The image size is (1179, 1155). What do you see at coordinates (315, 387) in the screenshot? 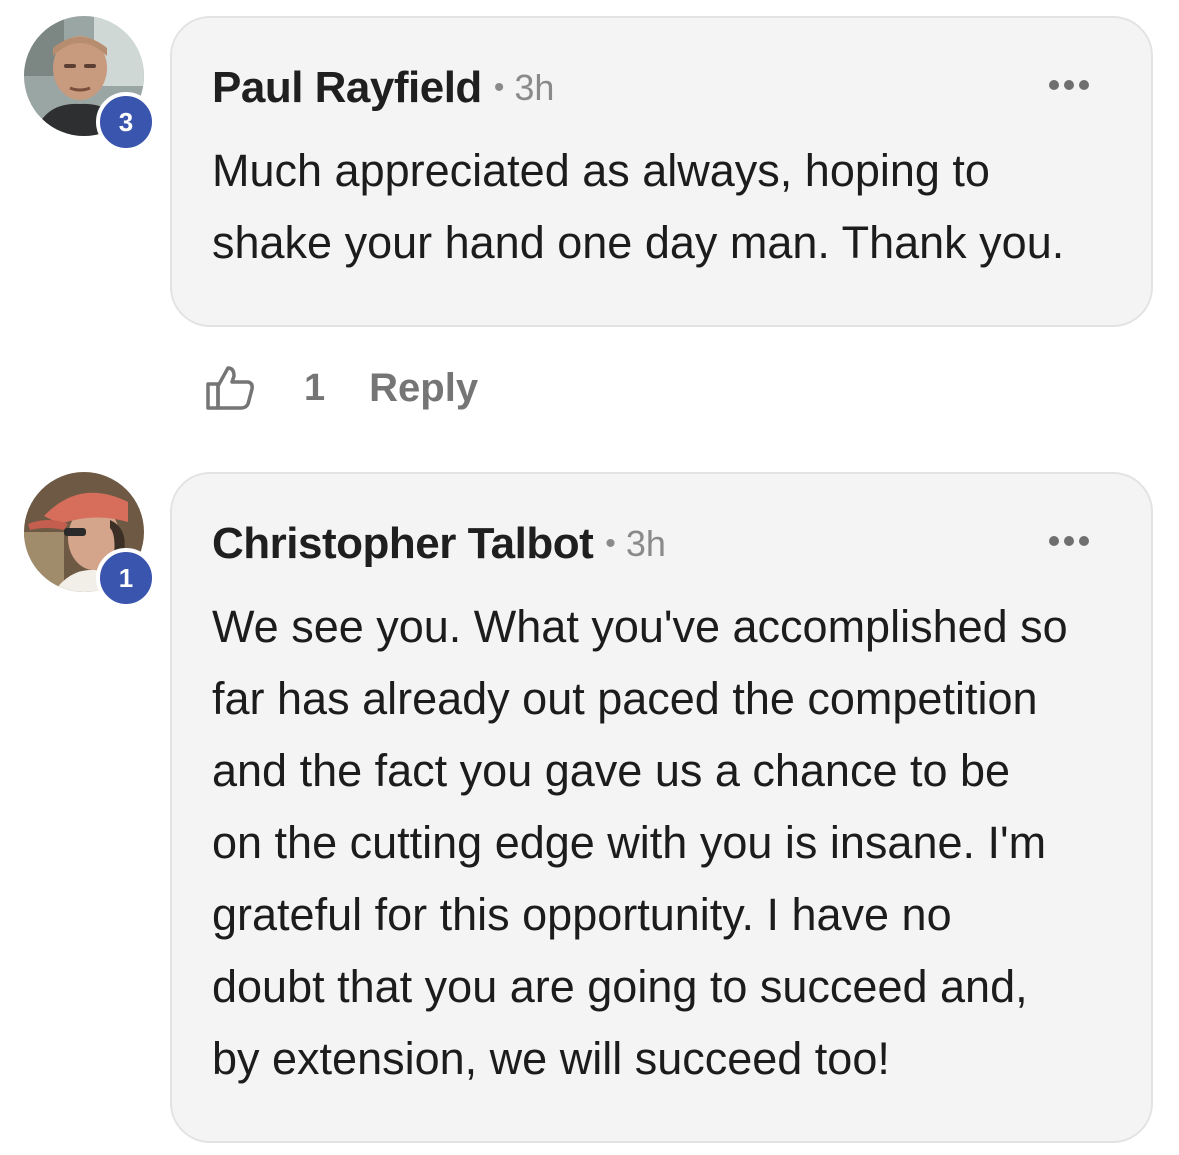
I see `like-count: 1` at bounding box center [315, 387].